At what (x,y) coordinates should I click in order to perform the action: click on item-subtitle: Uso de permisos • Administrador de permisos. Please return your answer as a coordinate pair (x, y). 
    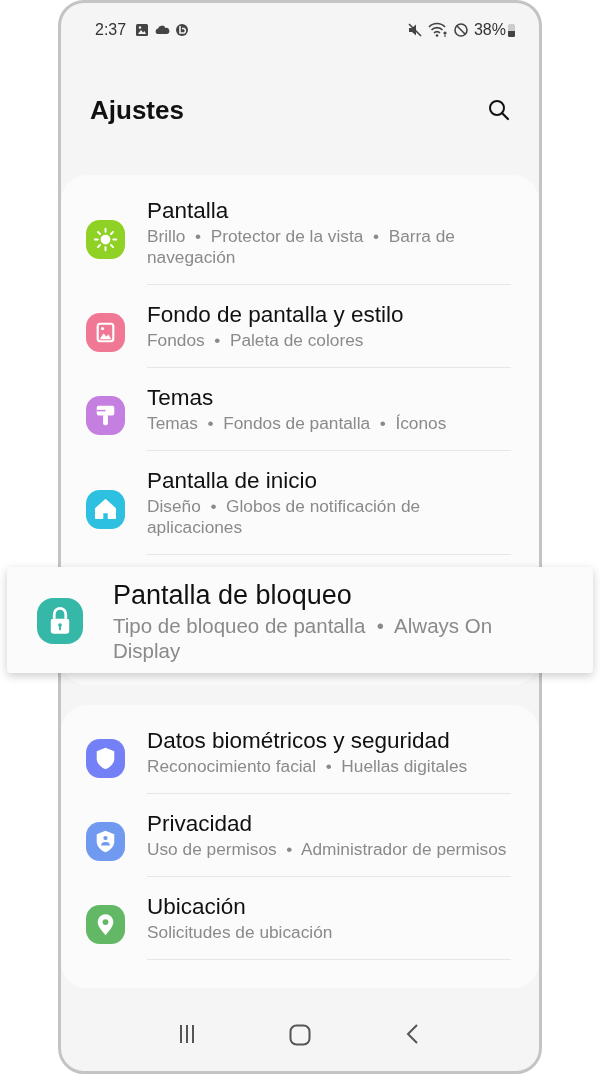
    Looking at the image, I should click on (327, 849).